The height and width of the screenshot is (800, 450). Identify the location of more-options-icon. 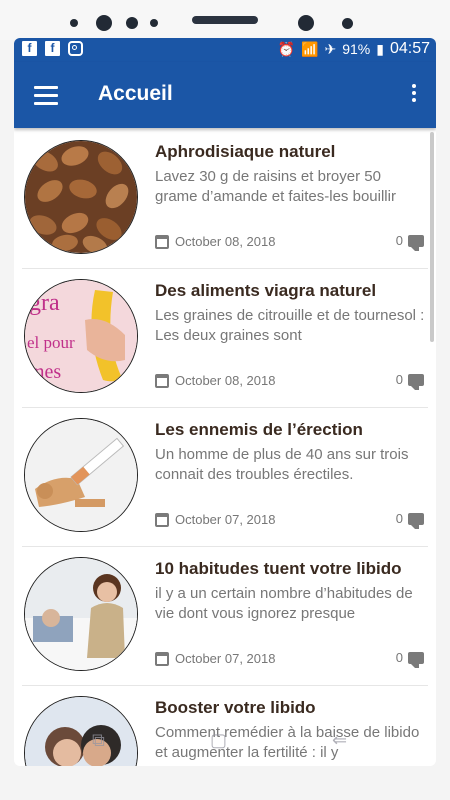
(415, 94).